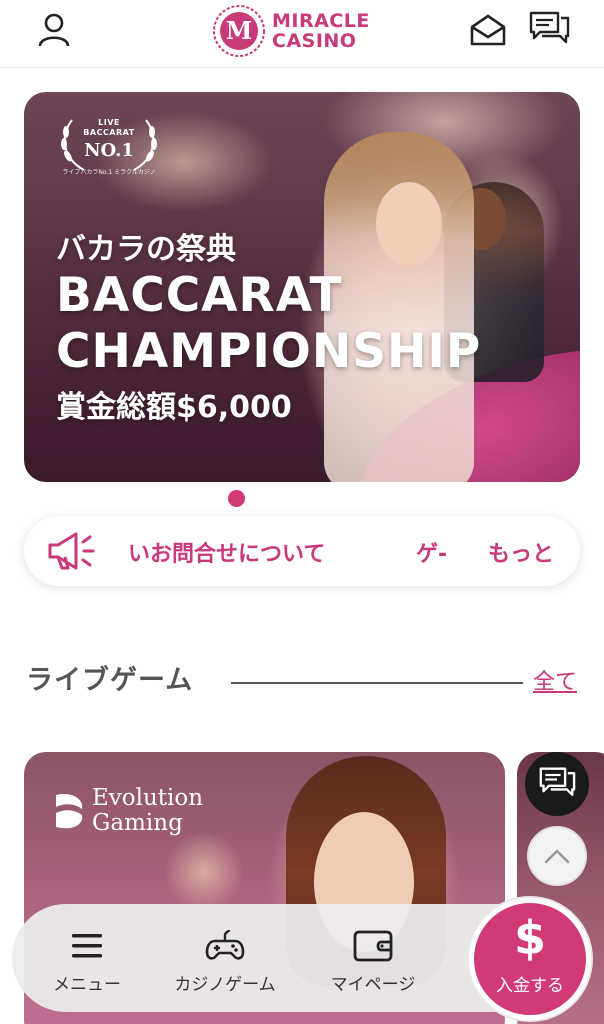  I want to click on evolution-logo-icon, so click(69, 811).